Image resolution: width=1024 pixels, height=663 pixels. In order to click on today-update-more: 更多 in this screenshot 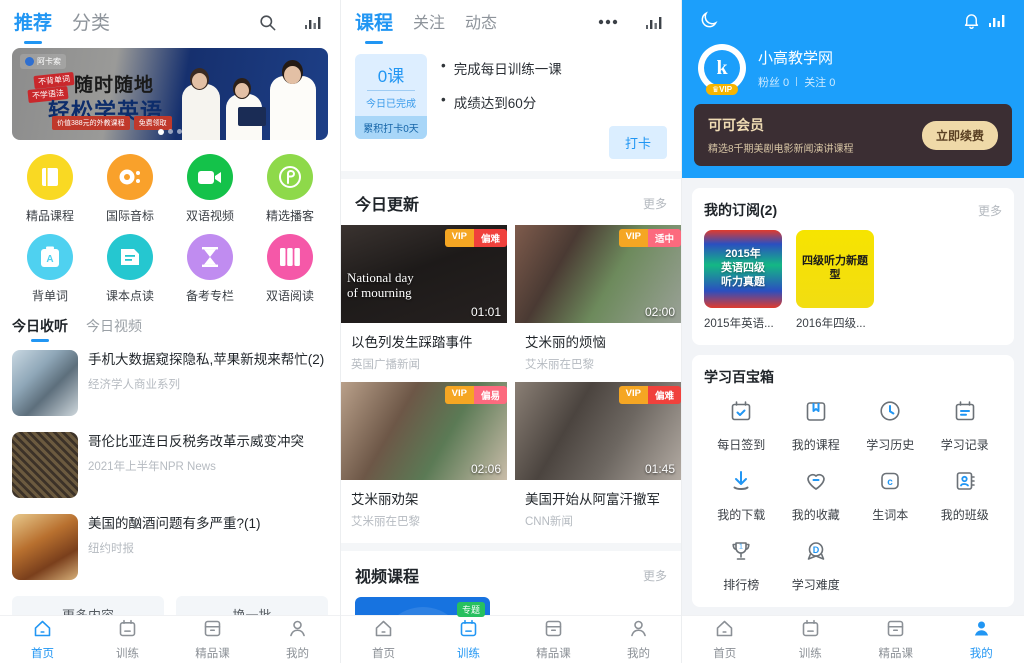, I will do `click(655, 203)`.